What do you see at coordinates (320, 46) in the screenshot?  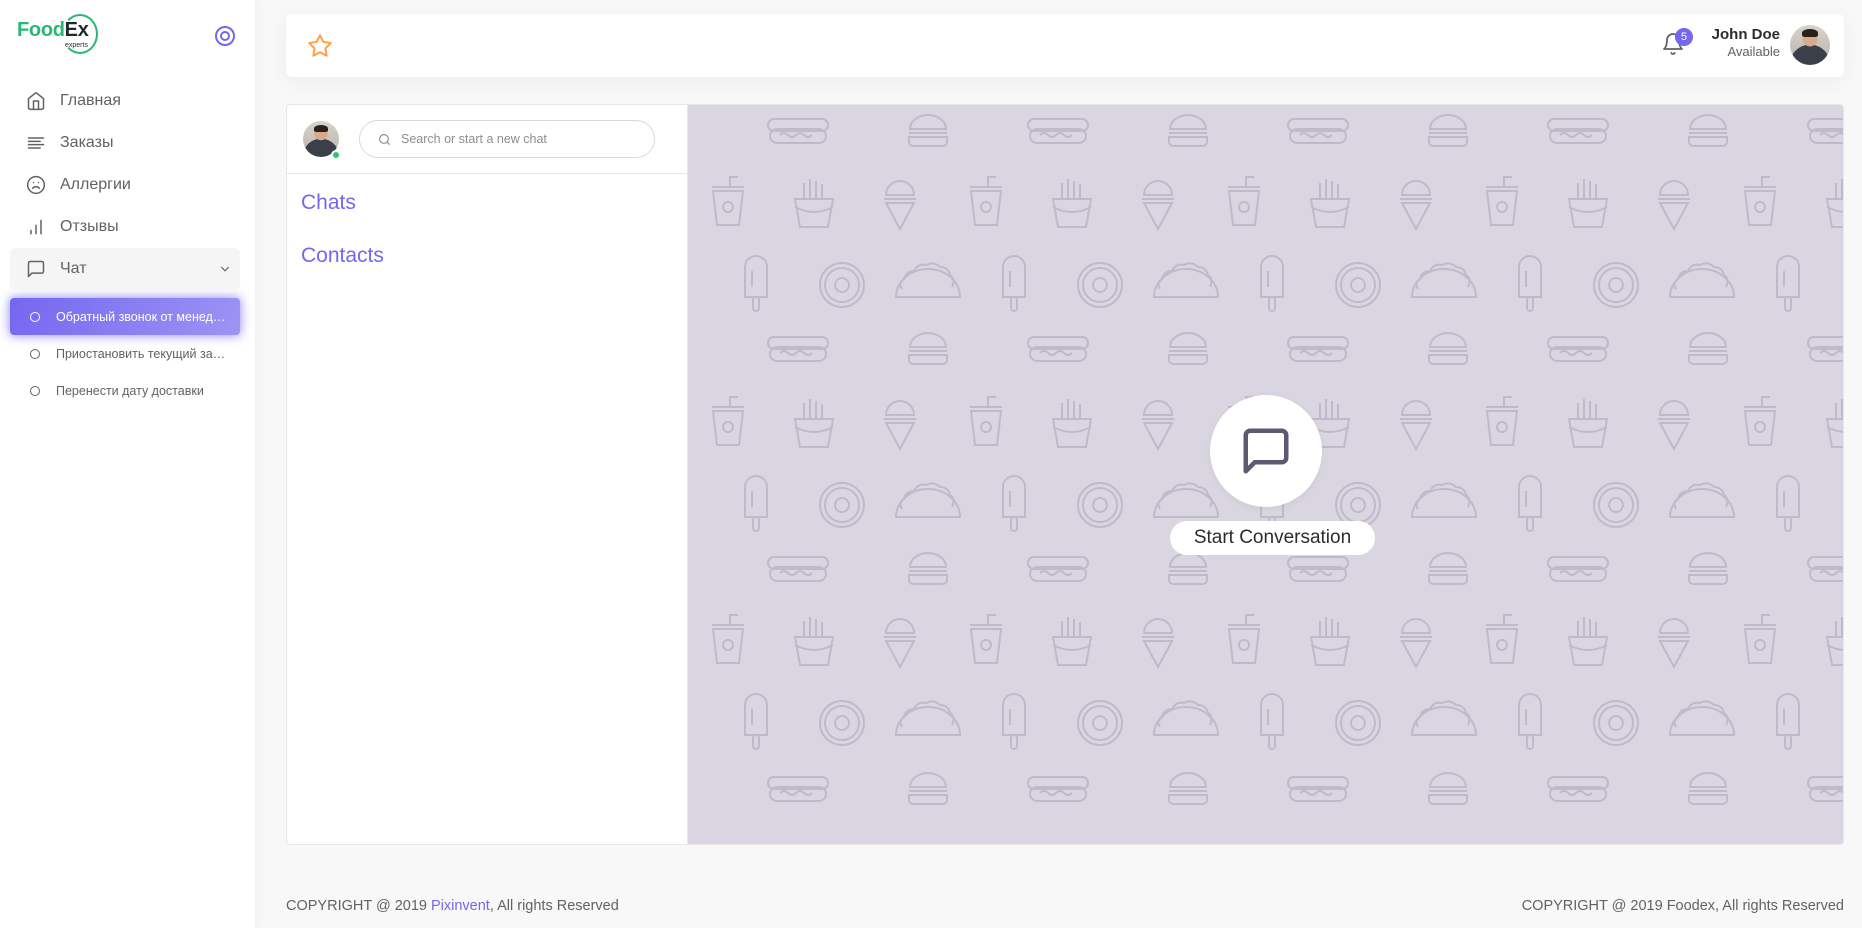 I see `star-icon` at bounding box center [320, 46].